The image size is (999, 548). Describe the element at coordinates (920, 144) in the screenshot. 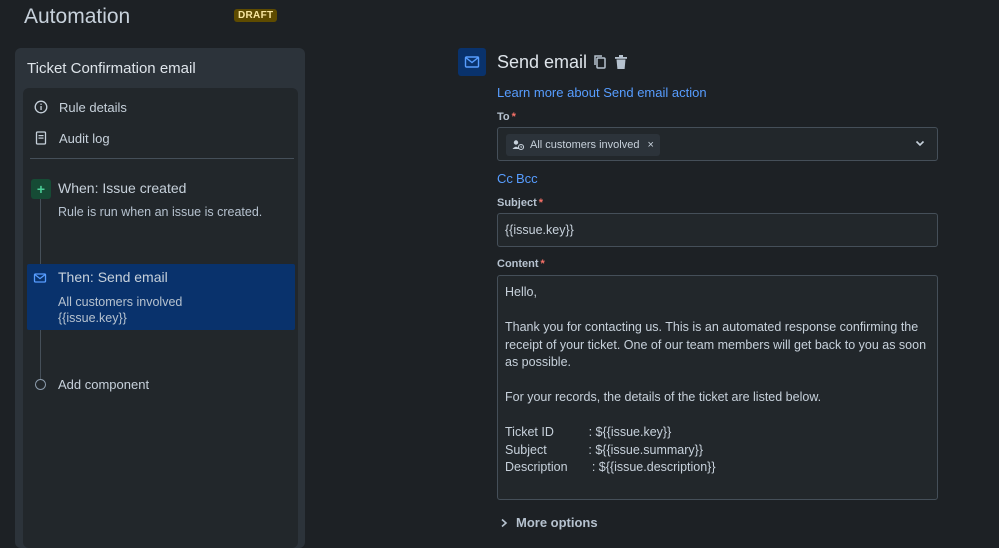

I see `chevron-down-icon` at that location.